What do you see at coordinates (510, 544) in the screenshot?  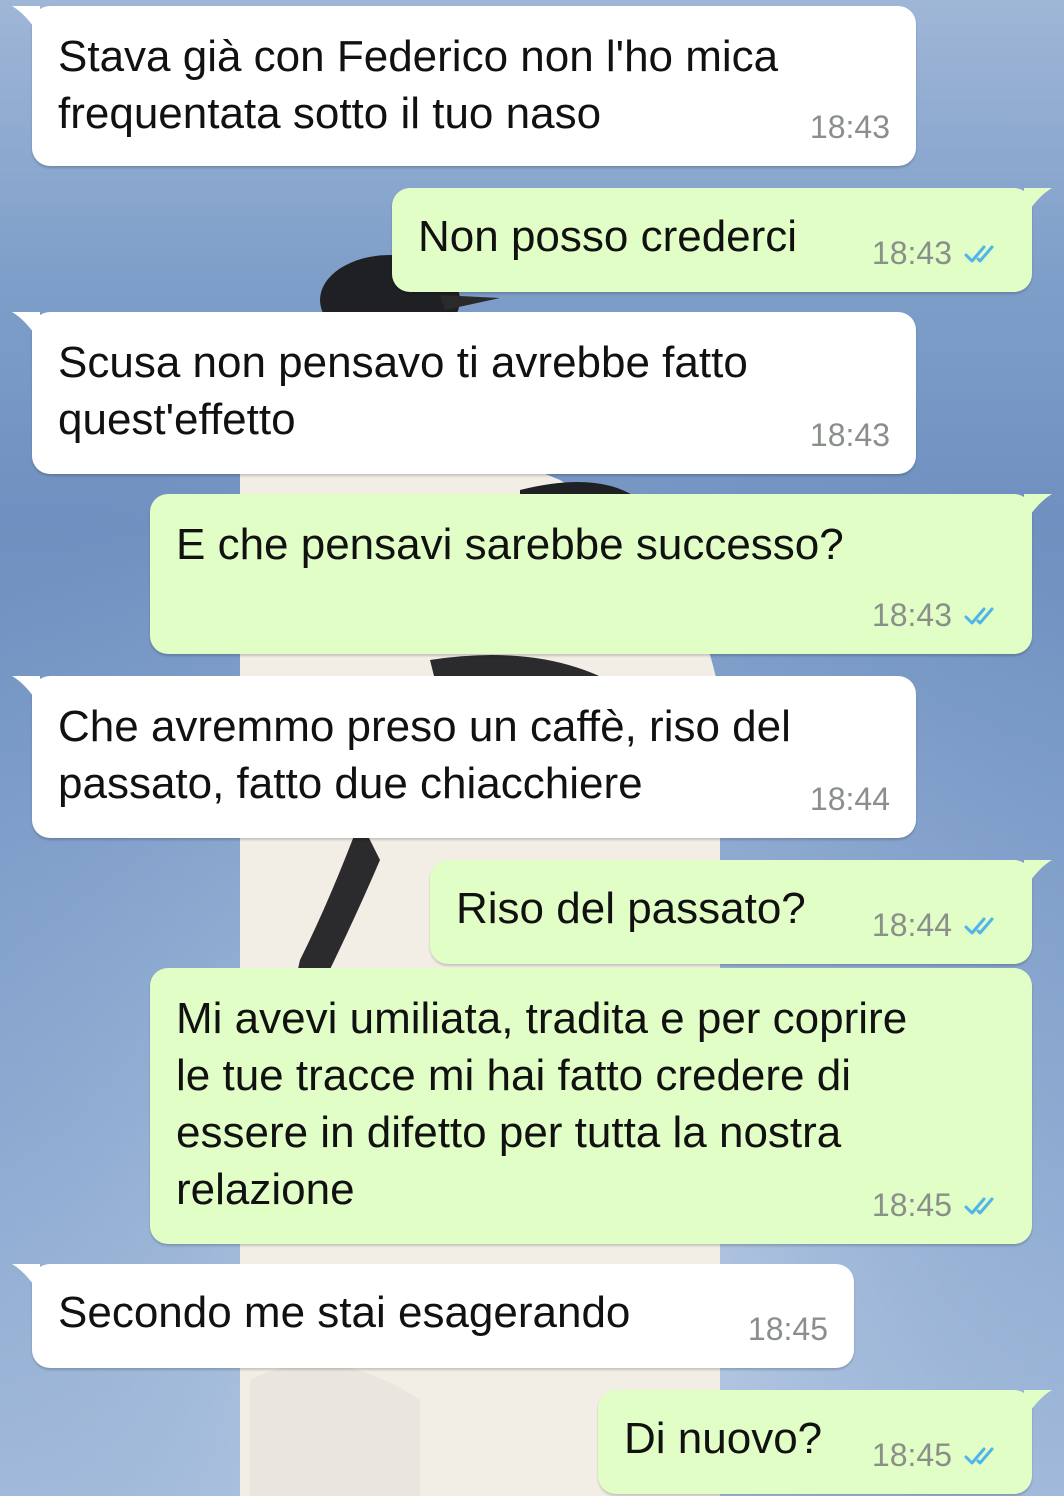 I see `message-text: E che pensavi sarebbe successo?` at bounding box center [510, 544].